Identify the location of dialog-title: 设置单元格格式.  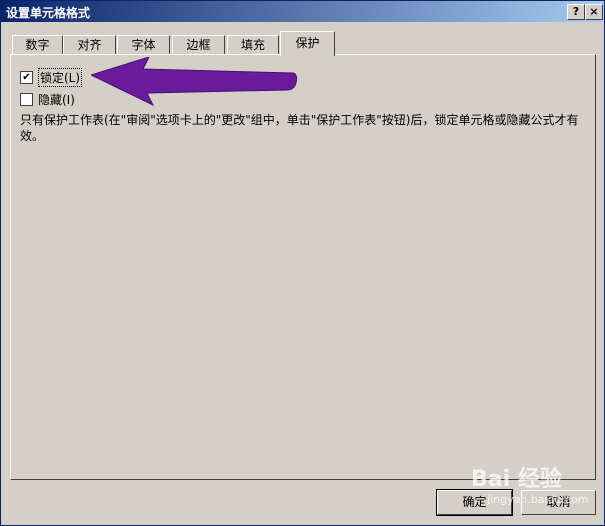
(48, 13).